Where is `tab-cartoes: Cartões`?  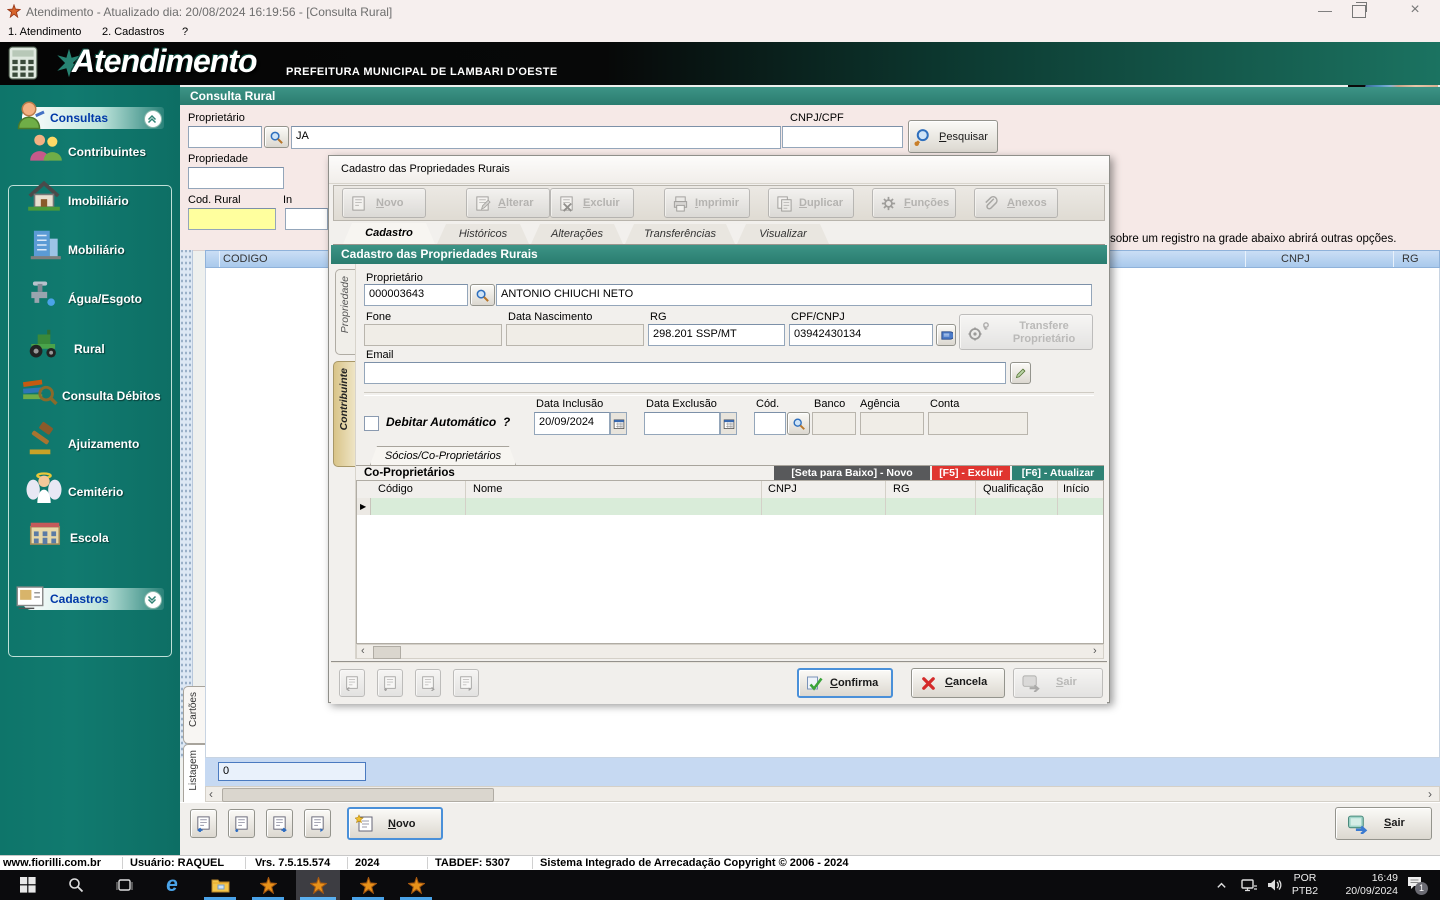
tab-cartoes: Cartões is located at coordinates (194, 715).